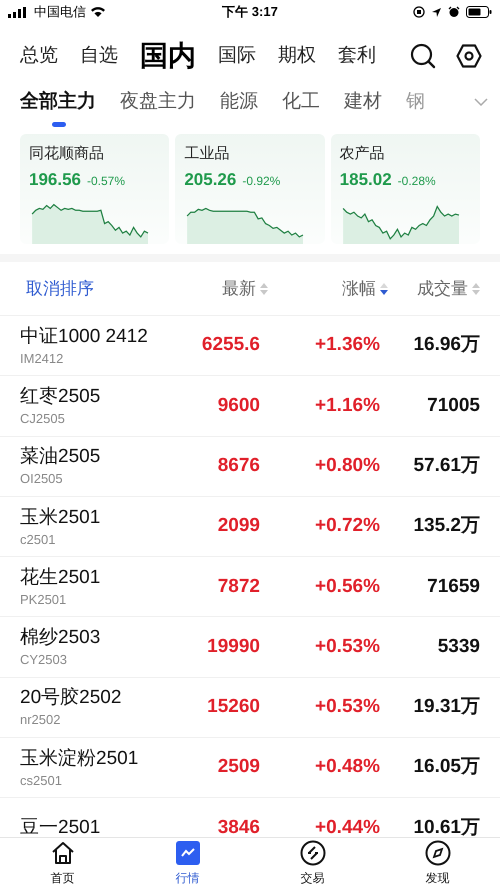 This screenshot has width=500, height=889. I want to click on card-title: 农产品, so click(363, 154).